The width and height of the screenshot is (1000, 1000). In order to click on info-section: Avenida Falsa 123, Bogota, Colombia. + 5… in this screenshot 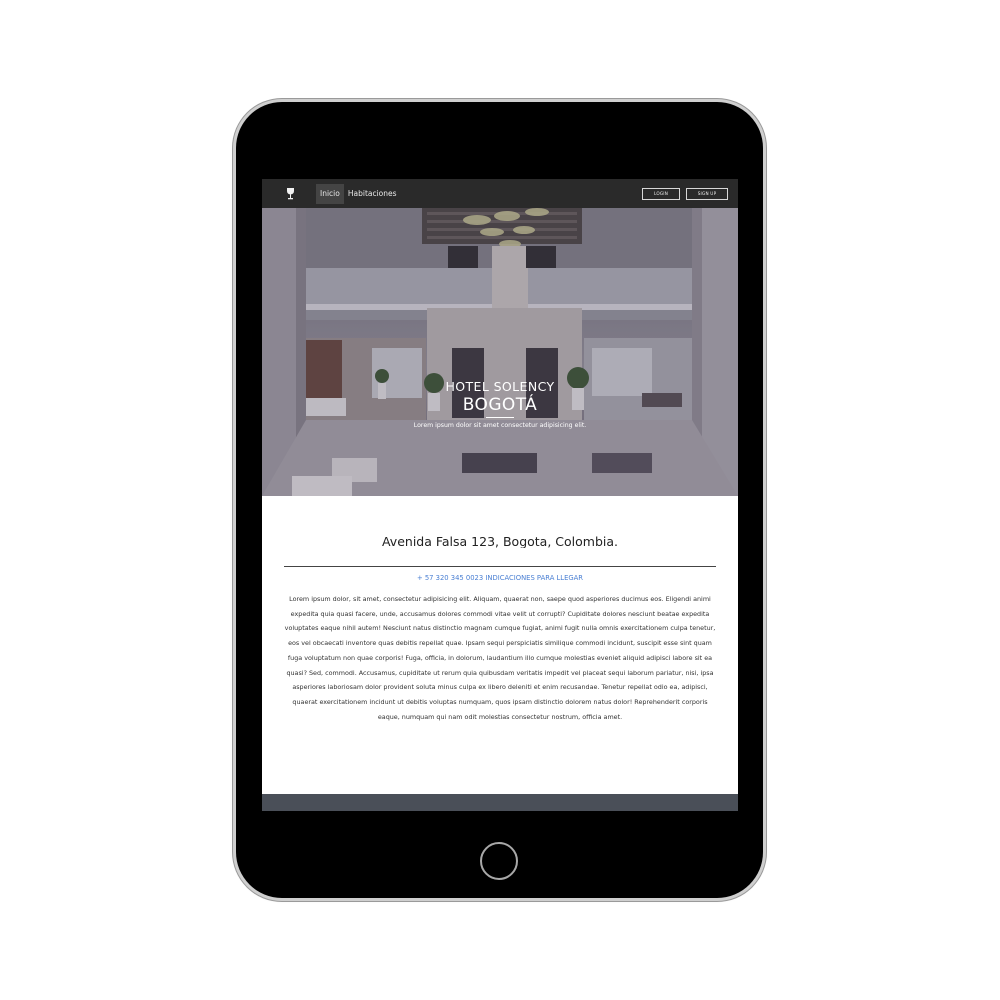, I will do `click(500, 645)`.